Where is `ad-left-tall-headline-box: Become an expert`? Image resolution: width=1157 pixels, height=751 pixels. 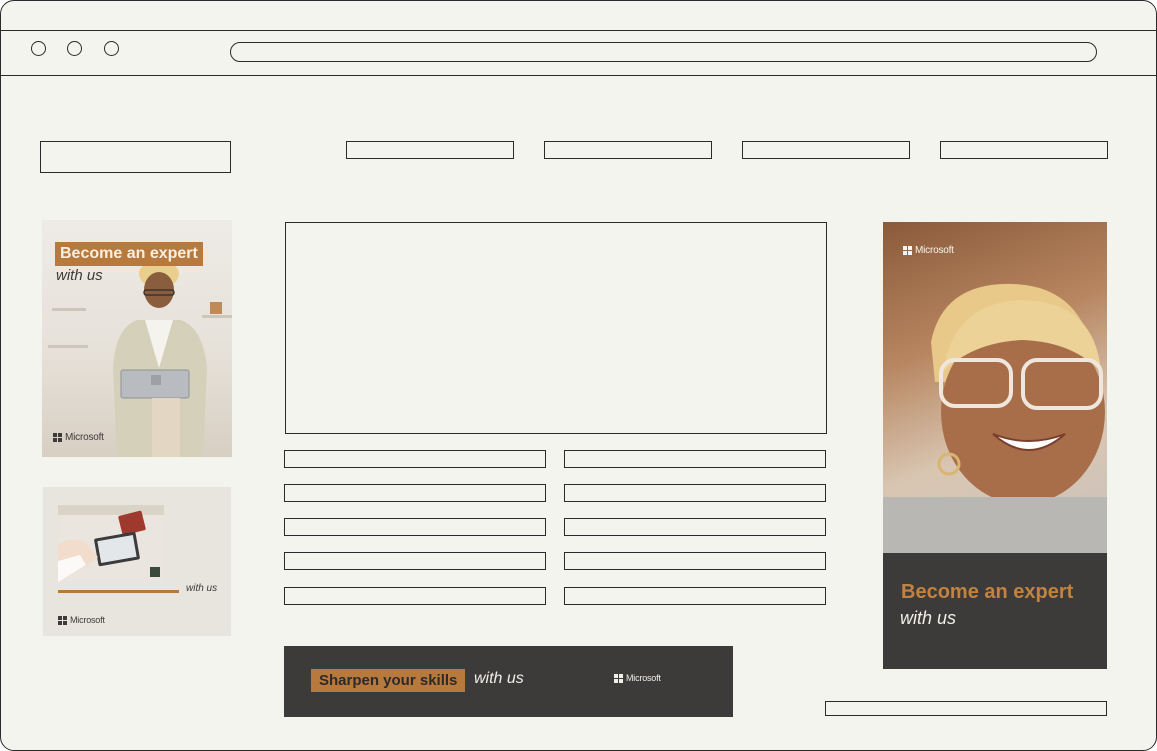 ad-left-tall-headline-box: Become an expert is located at coordinates (129, 254).